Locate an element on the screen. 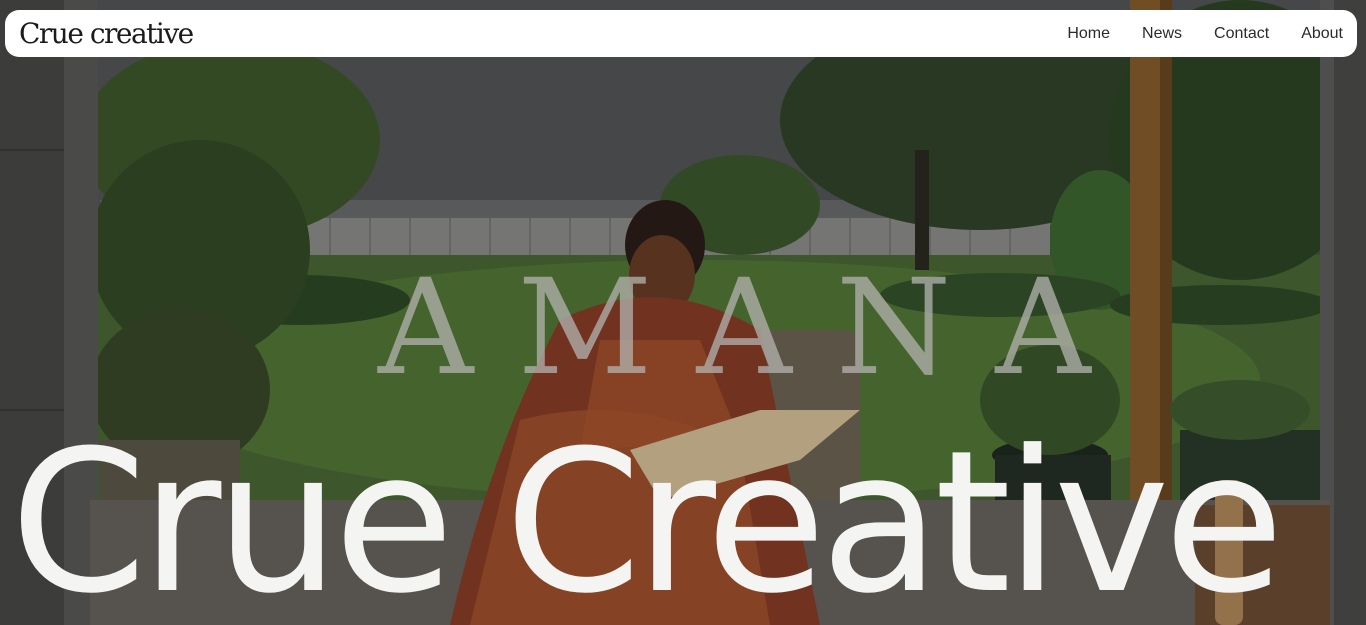 The height and width of the screenshot is (625, 1366). nav-links: Home News Contact About is located at coordinates (1189, 34).